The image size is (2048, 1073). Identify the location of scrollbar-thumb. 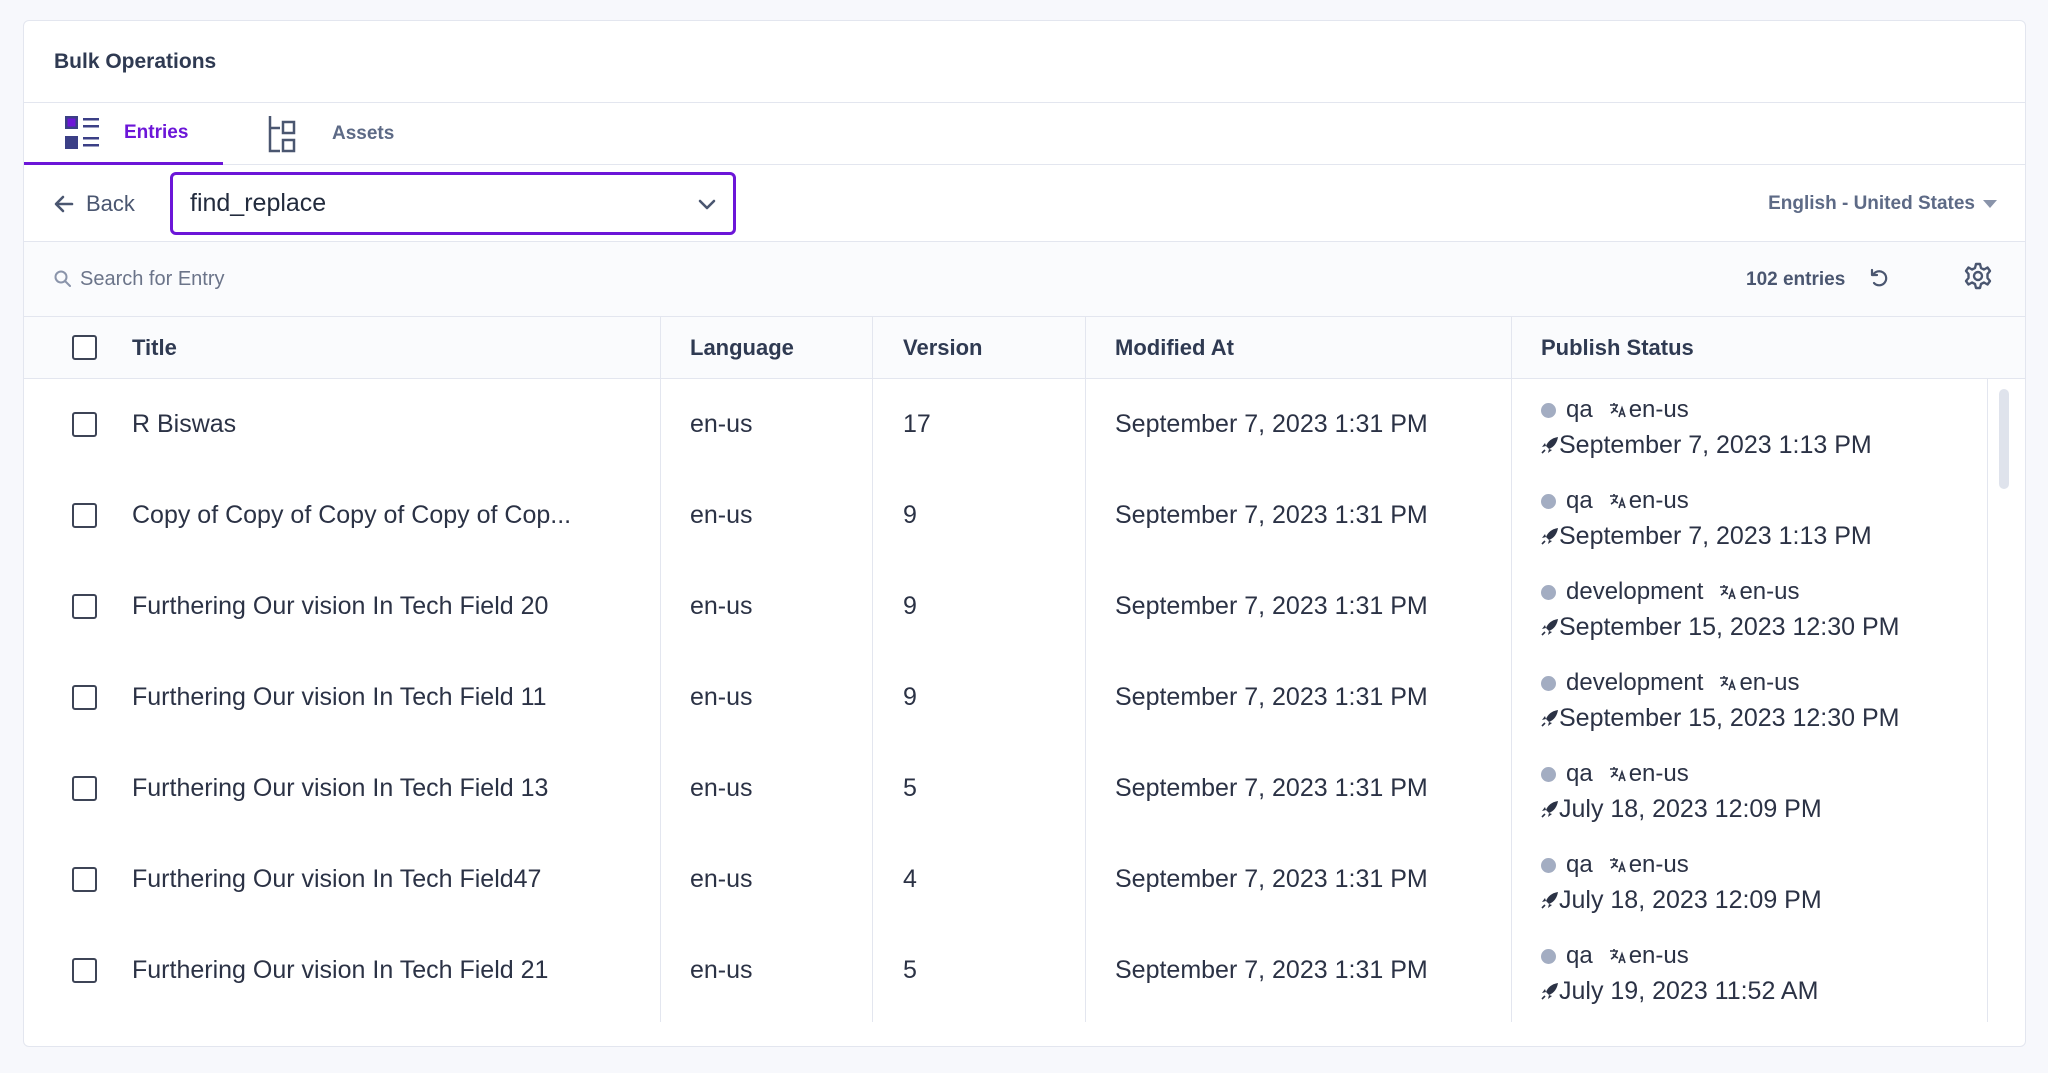
(2004, 439).